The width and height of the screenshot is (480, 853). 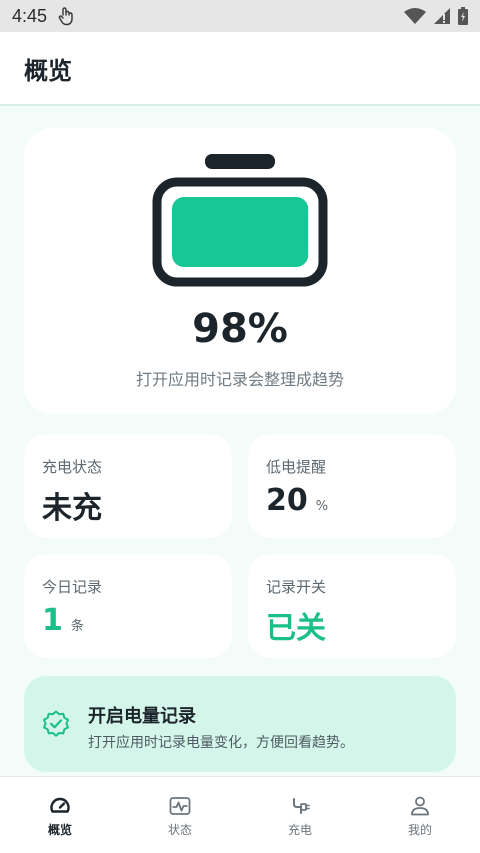 I want to click on signal-icon, so click(x=442, y=16).